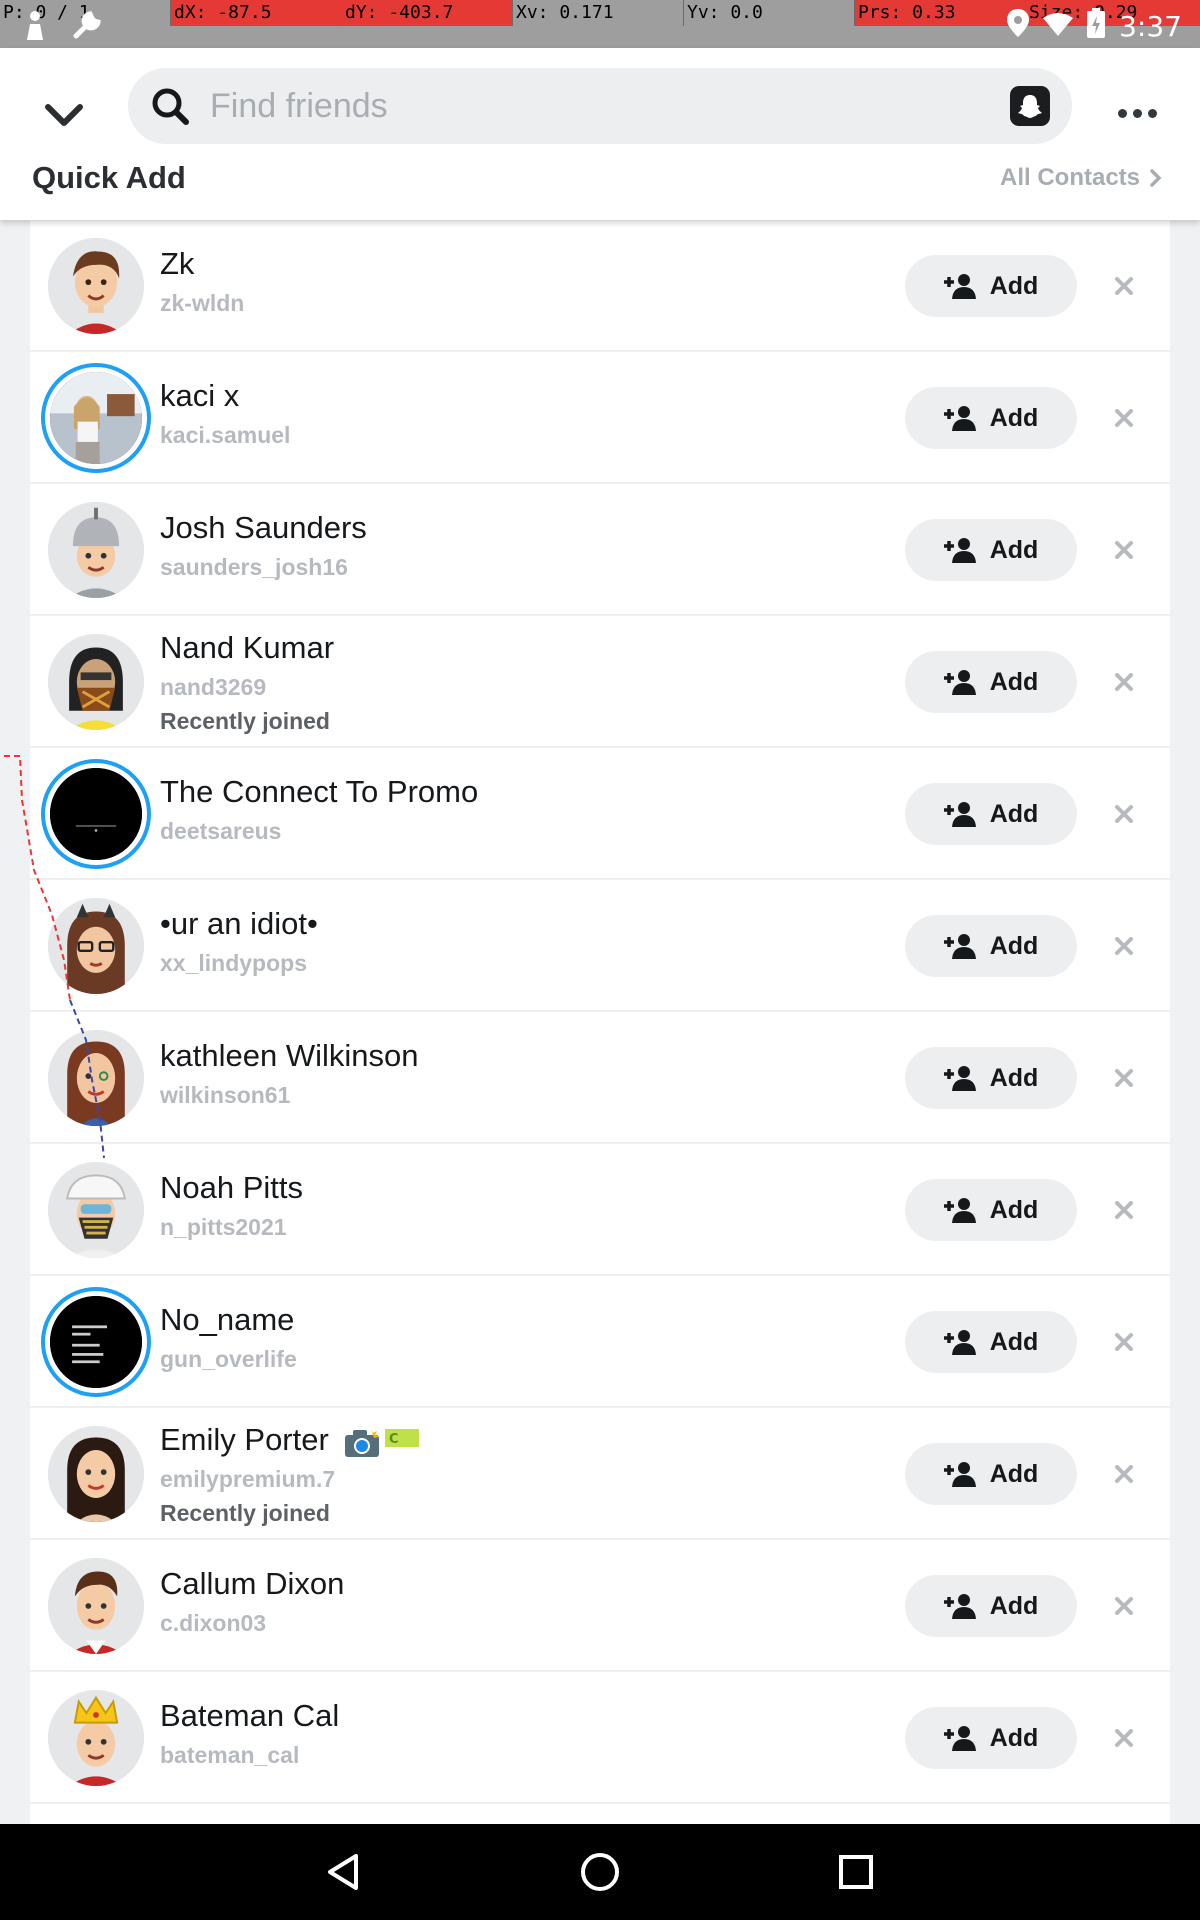 The width and height of the screenshot is (1200, 1920). I want to click on friend-name: Nand Kumar, so click(247, 647).